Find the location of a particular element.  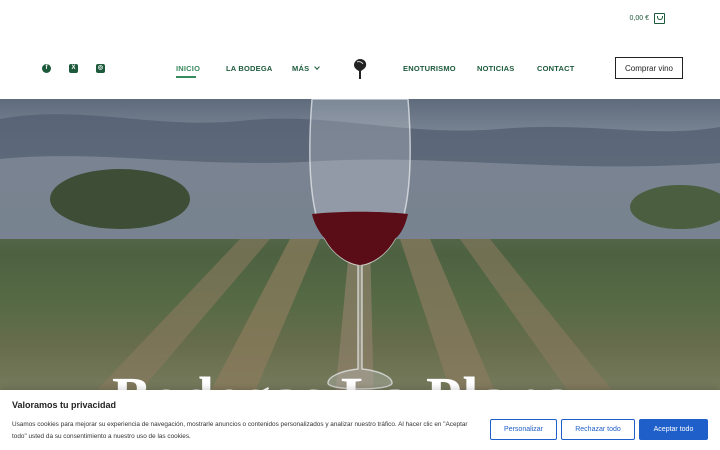

nav-noticias: NOTICIAS is located at coordinates (495, 68).